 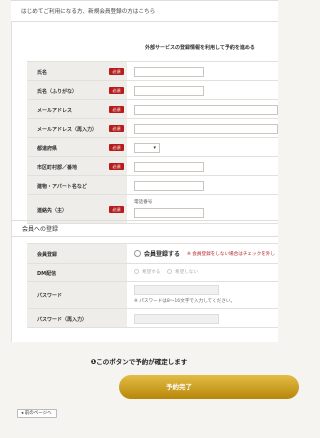 What do you see at coordinates (52, 211) in the screenshot?
I see `label-phone: 連絡先（主）` at bounding box center [52, 211].